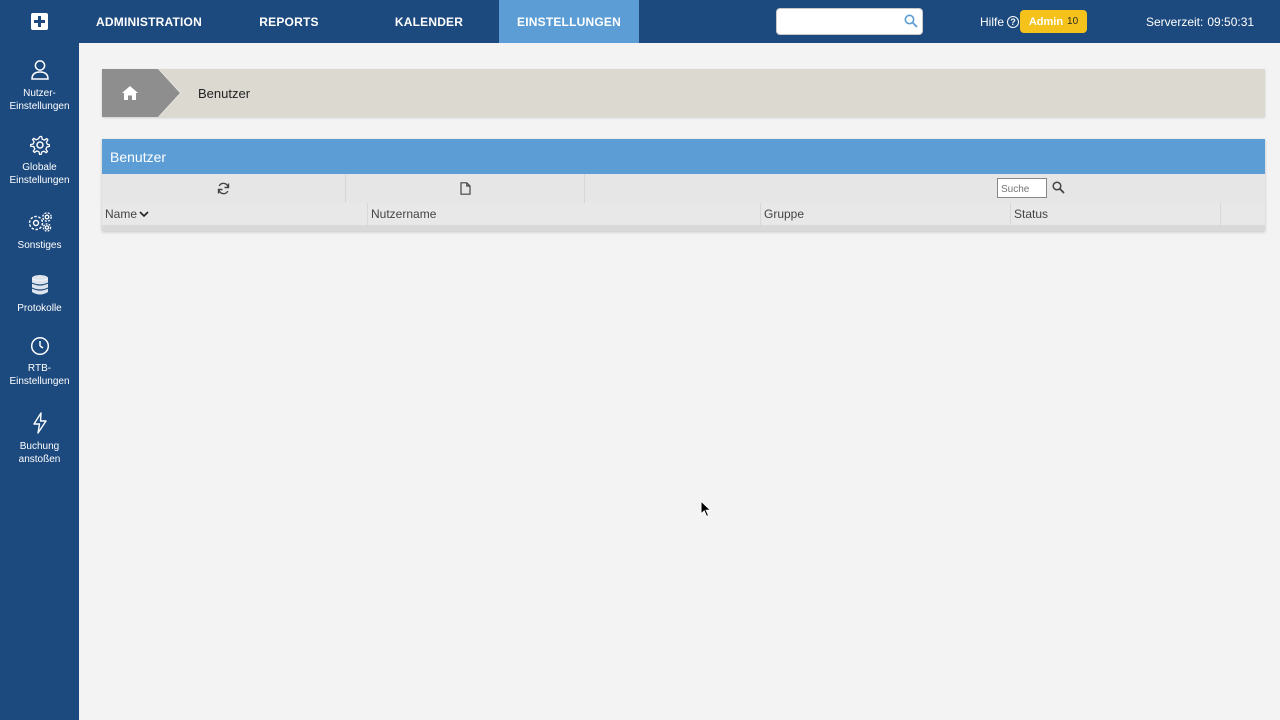 Image resolution: width=1280 pixels, height=720 pixels. Describe the element at coordinates (39, 245) in the screenshot. I see `sidebar-item-label: Sonstiges` at that location.